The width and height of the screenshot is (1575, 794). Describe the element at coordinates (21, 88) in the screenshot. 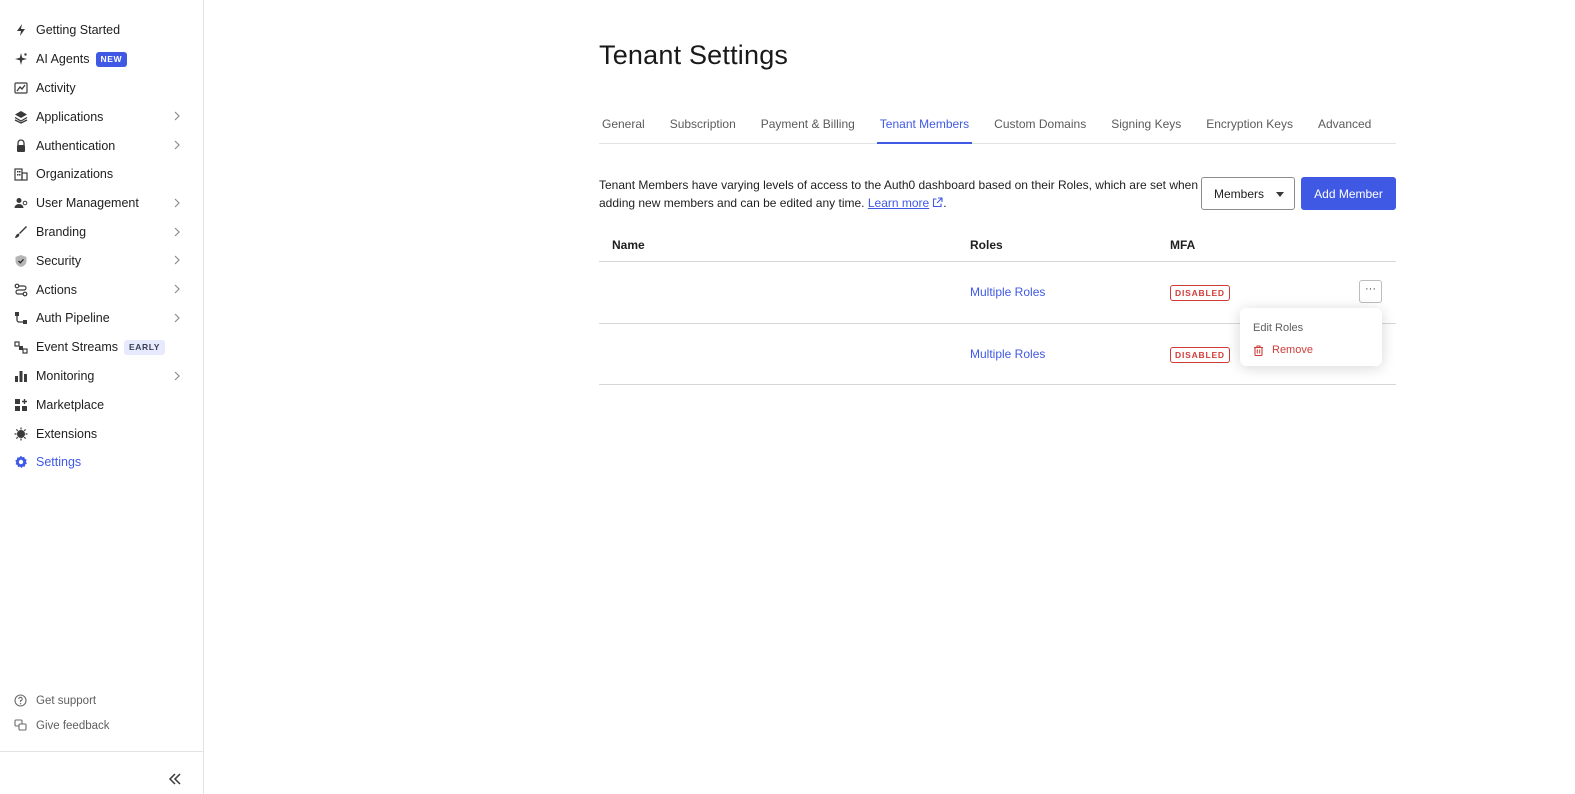

I see `activity-chart-icon` at that location.